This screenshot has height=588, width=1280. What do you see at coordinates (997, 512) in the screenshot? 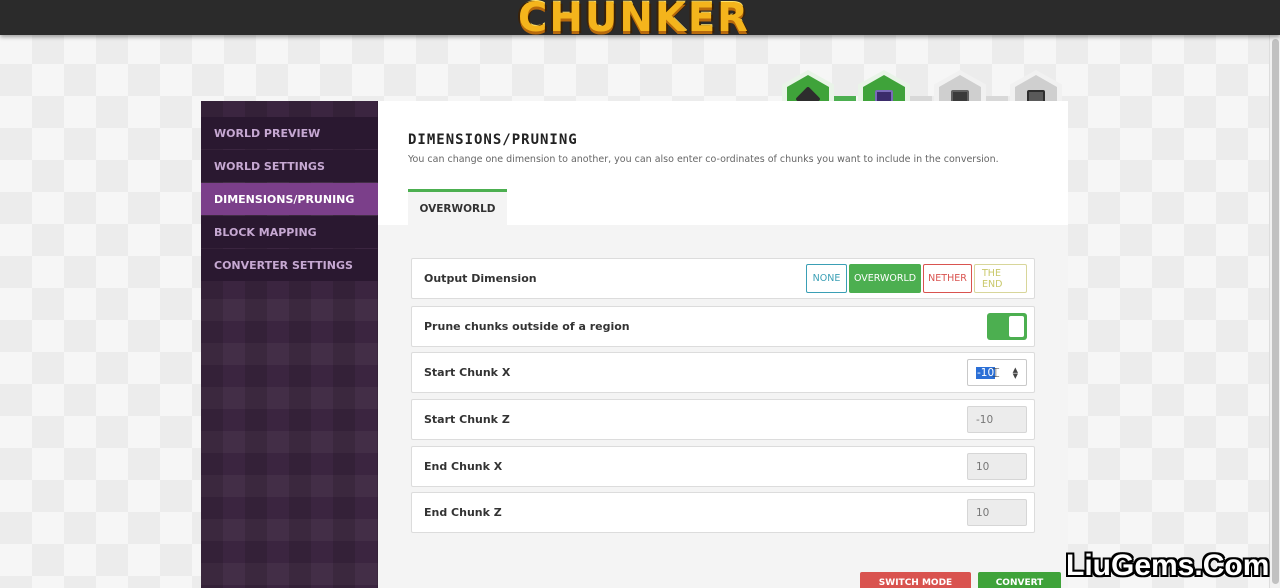
I see `end-chunk-z-input: 10` at bounding box center [997, 512].